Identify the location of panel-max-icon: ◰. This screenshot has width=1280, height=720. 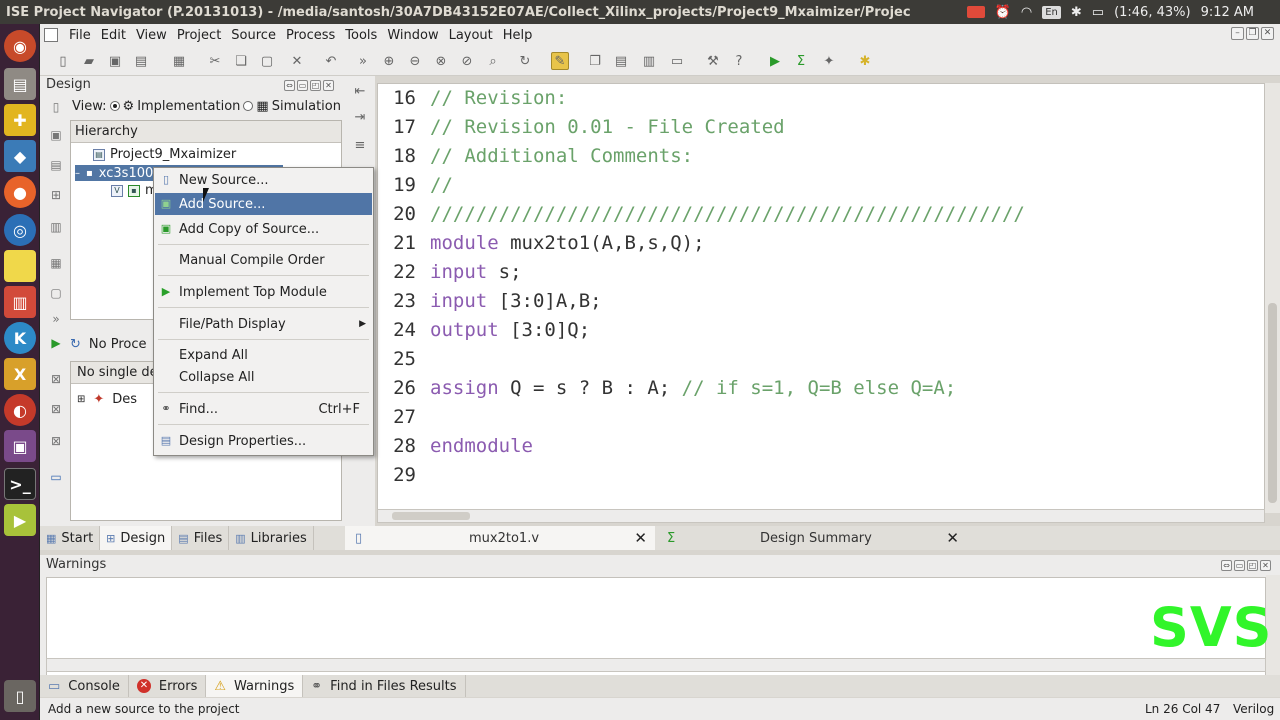
(315, 85).